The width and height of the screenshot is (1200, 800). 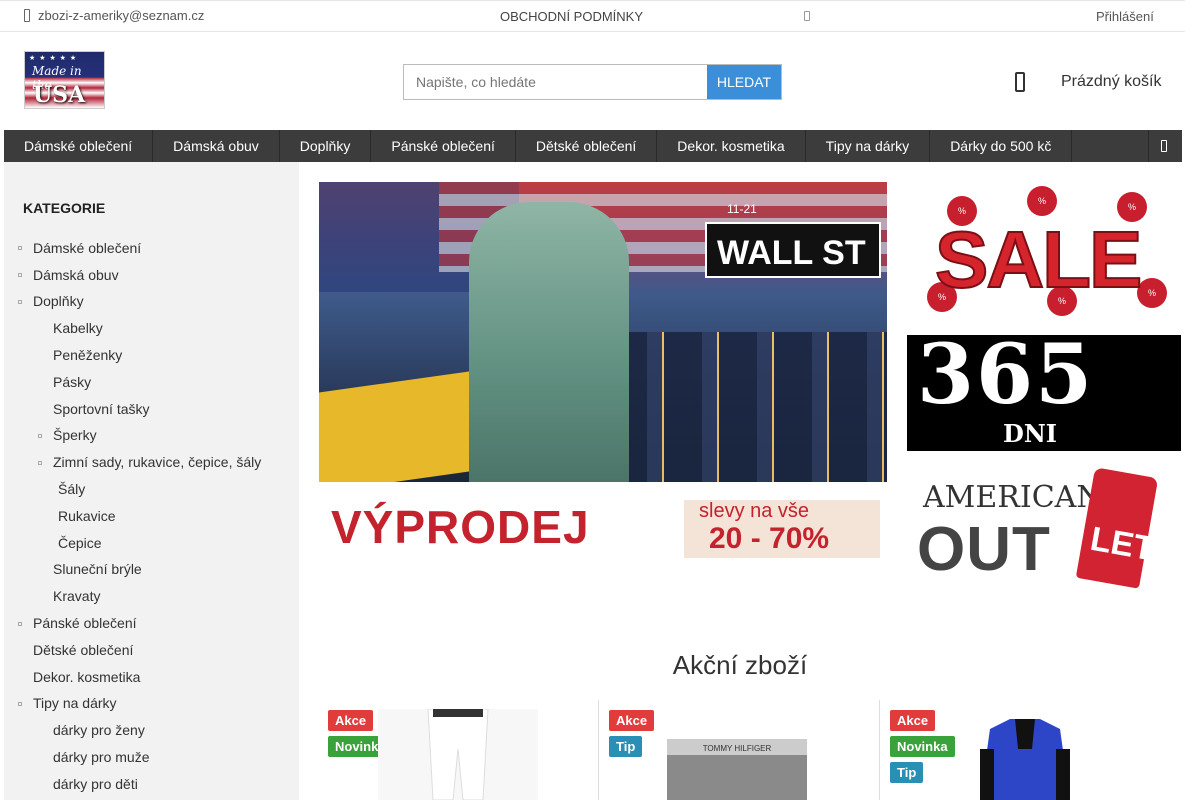 What do you see at coordinates (1020, 82) in the screenshot?
I see `cart-icon` at bounding box center [1020, 82].